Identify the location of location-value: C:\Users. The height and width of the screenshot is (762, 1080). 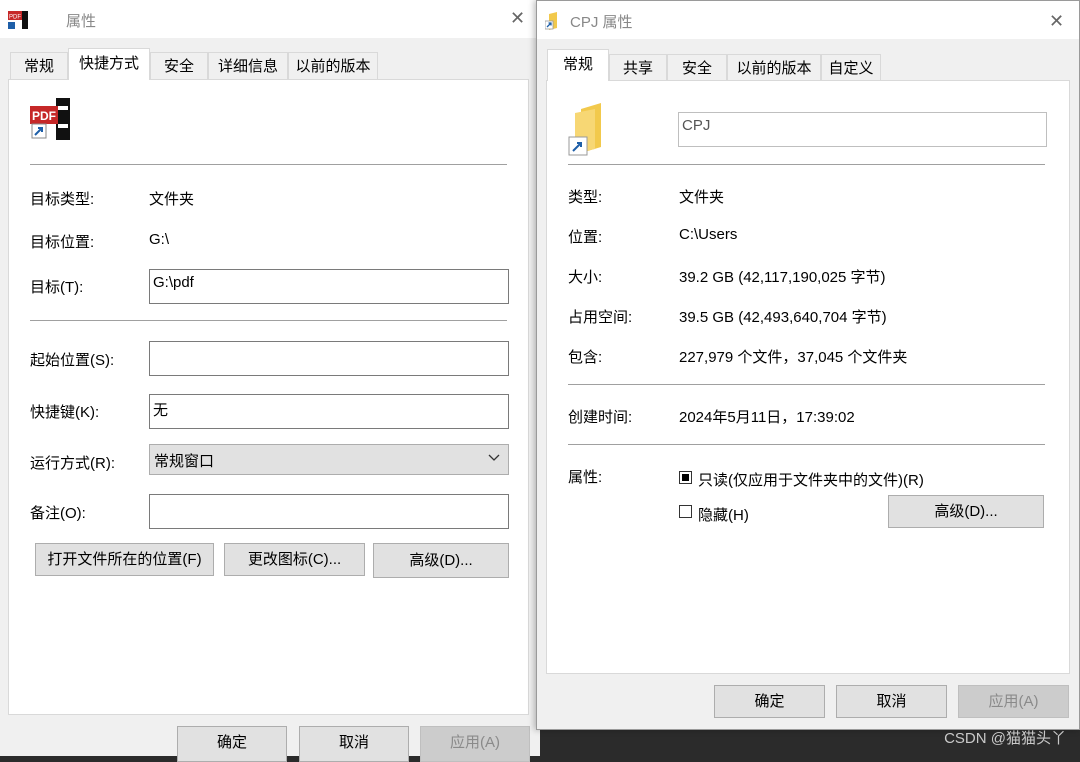
(708, 234).